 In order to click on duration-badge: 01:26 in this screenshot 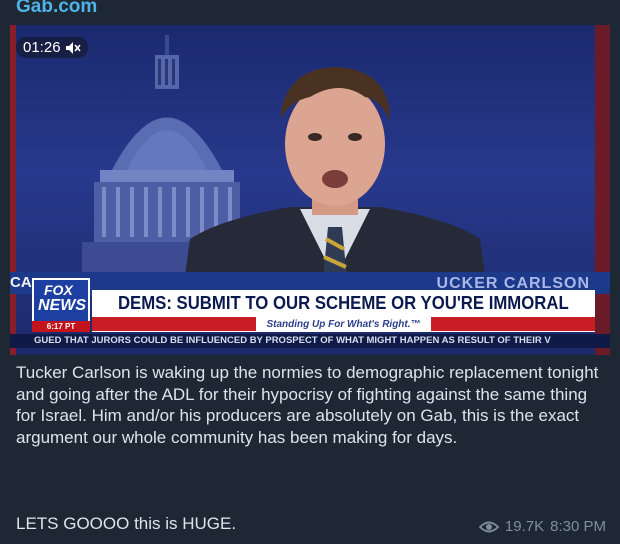, I will do `click(52, 47)`.